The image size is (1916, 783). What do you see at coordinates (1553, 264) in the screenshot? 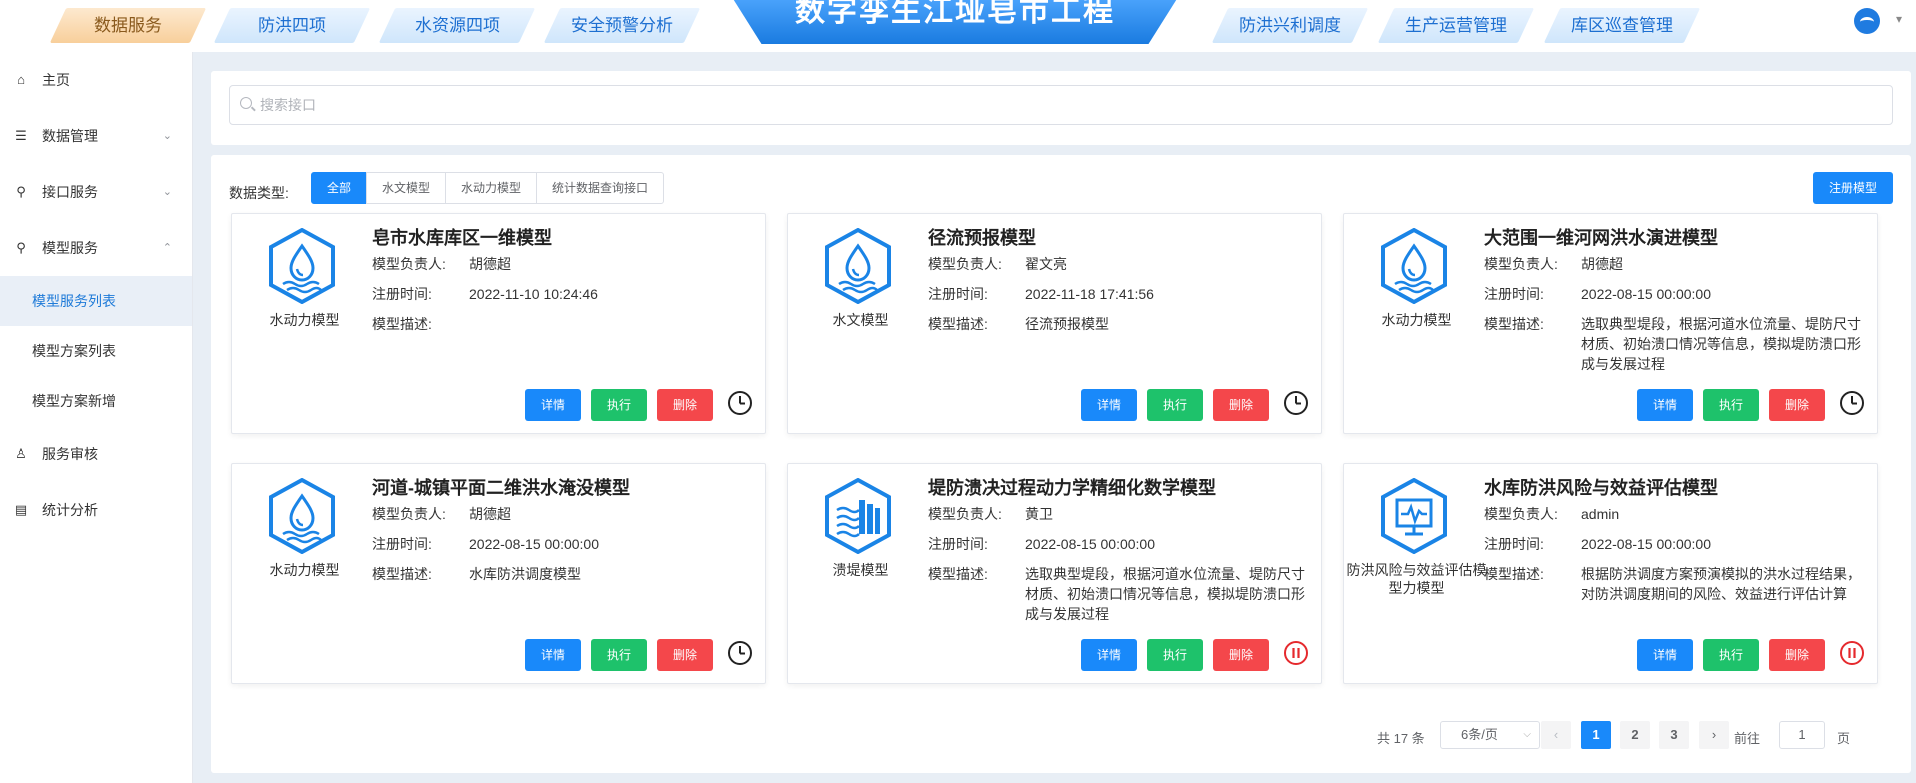
I see `owner-row: 模型负责人: 胡德超` at bounding box center [1553, 264].